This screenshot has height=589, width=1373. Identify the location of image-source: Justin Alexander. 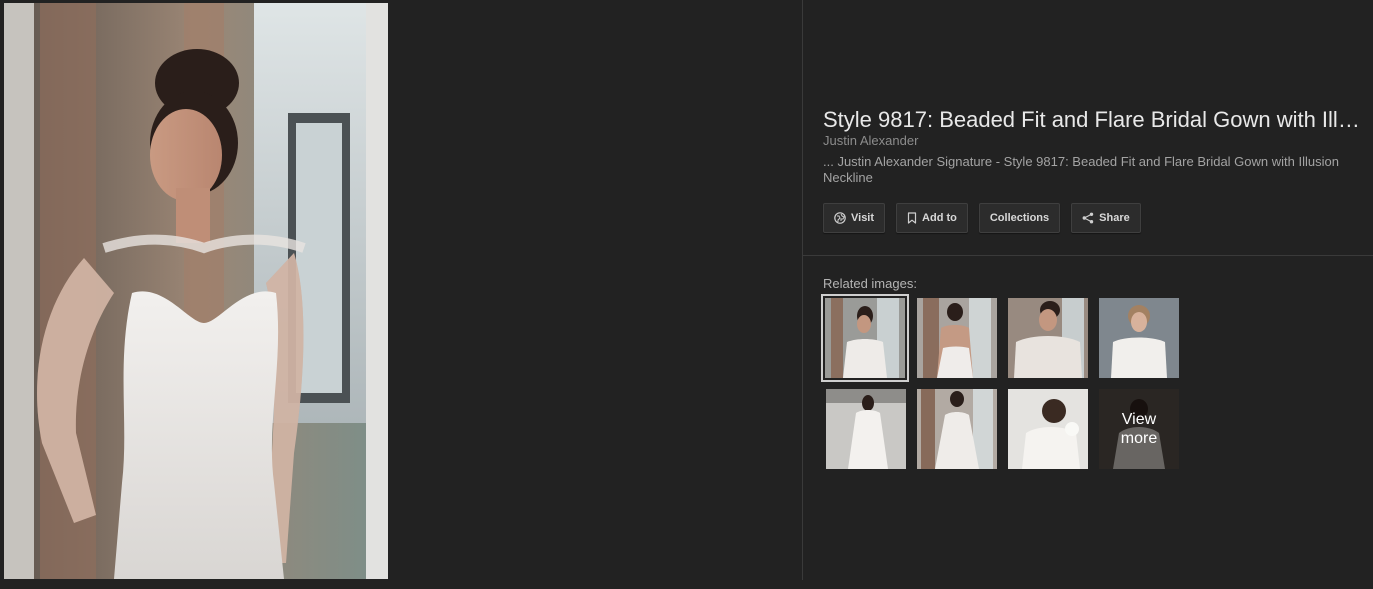
(870, 141).